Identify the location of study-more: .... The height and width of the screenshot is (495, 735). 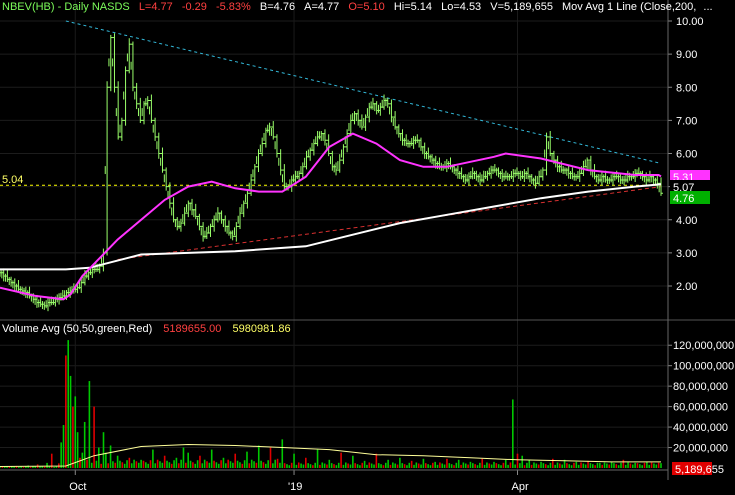
(707, 7).